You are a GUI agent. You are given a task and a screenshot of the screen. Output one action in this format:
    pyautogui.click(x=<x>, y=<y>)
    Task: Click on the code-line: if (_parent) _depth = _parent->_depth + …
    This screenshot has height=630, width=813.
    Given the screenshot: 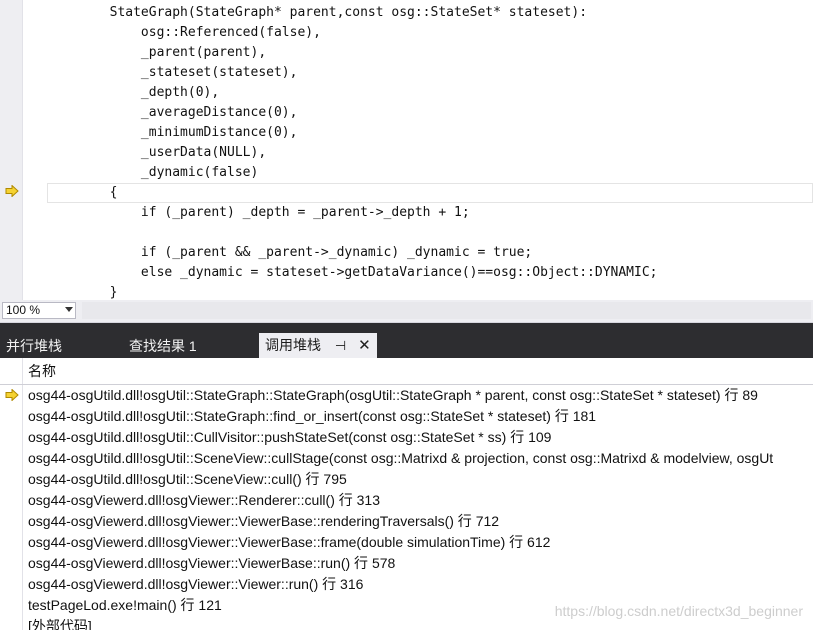 What is the action you would take?
    pyautogui.click(x=430, y=213)
    